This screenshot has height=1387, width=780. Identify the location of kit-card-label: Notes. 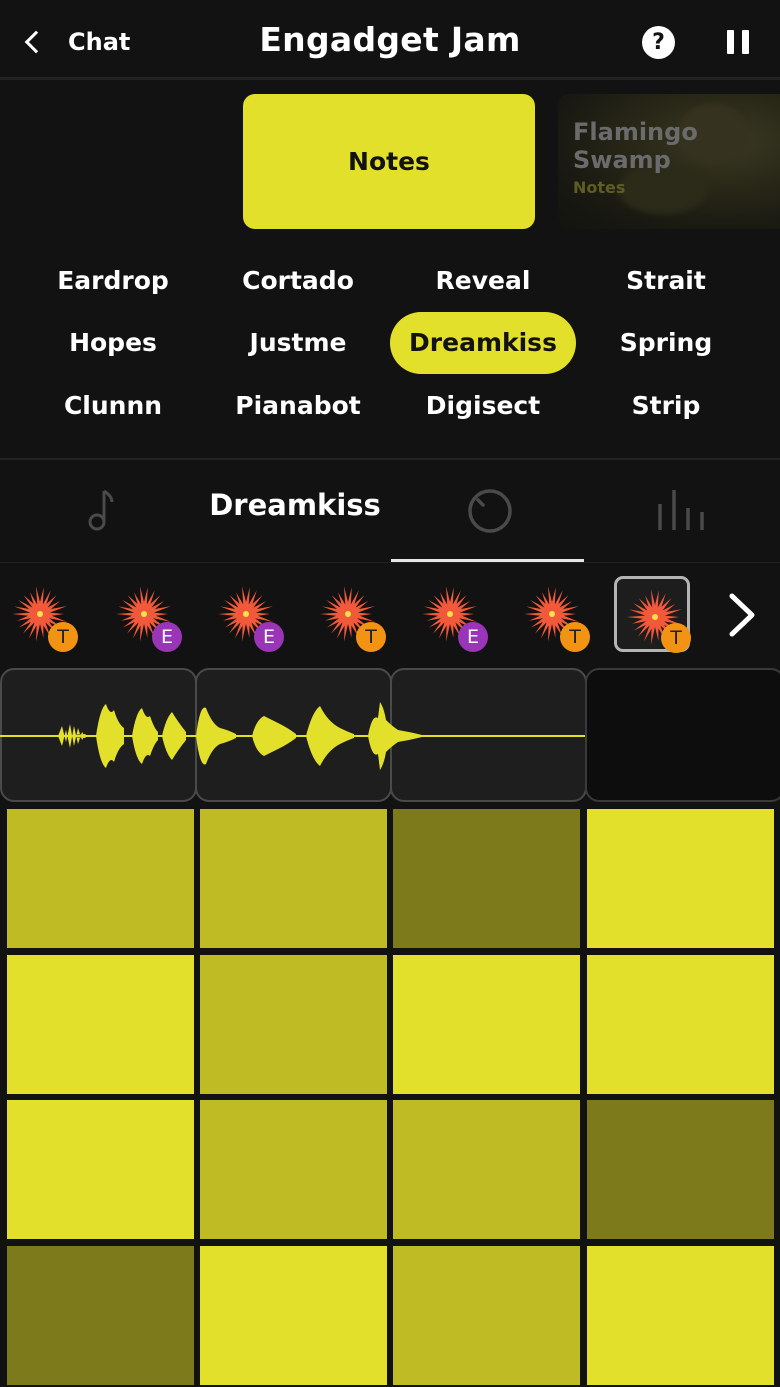
(389, 161).